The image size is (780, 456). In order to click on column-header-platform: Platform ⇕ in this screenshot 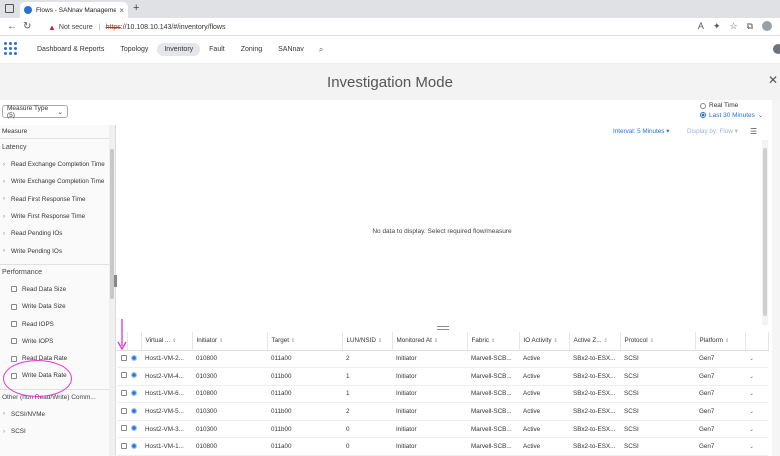, I will do `click(720, 341)`.